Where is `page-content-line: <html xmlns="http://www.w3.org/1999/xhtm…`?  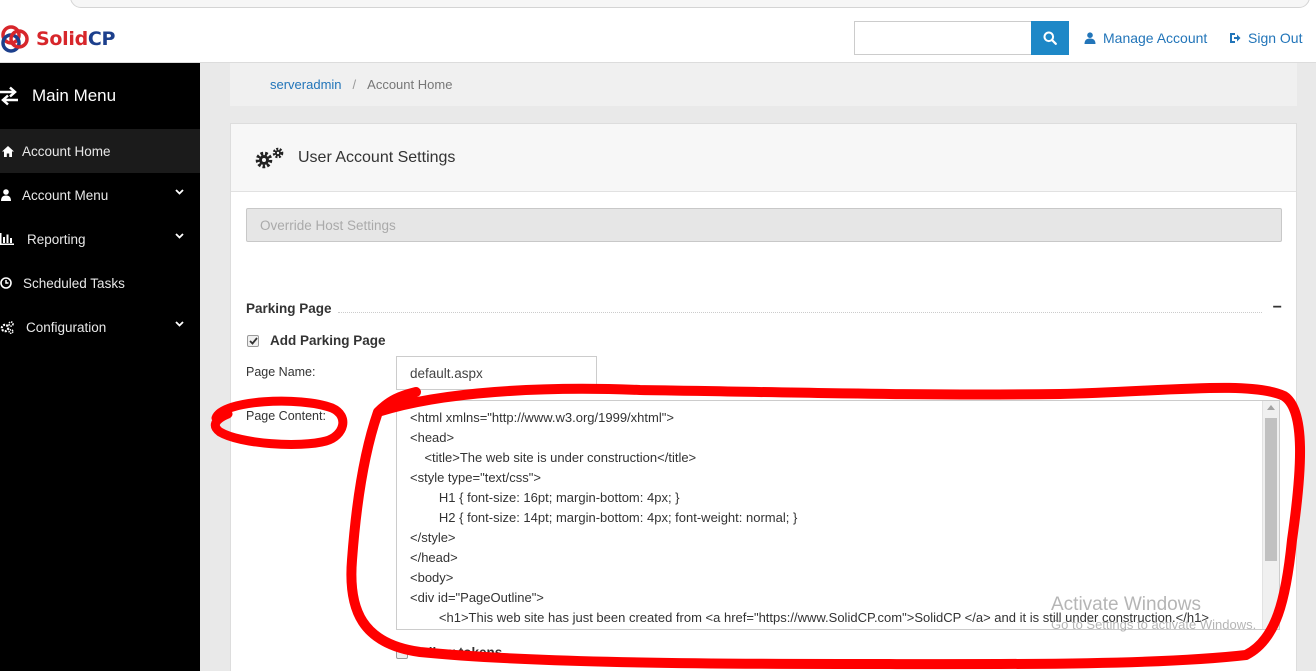
page-content-line: <html xmlns="http://www.w3.org/1999/xhtm… is located at coordinates (542, 417).